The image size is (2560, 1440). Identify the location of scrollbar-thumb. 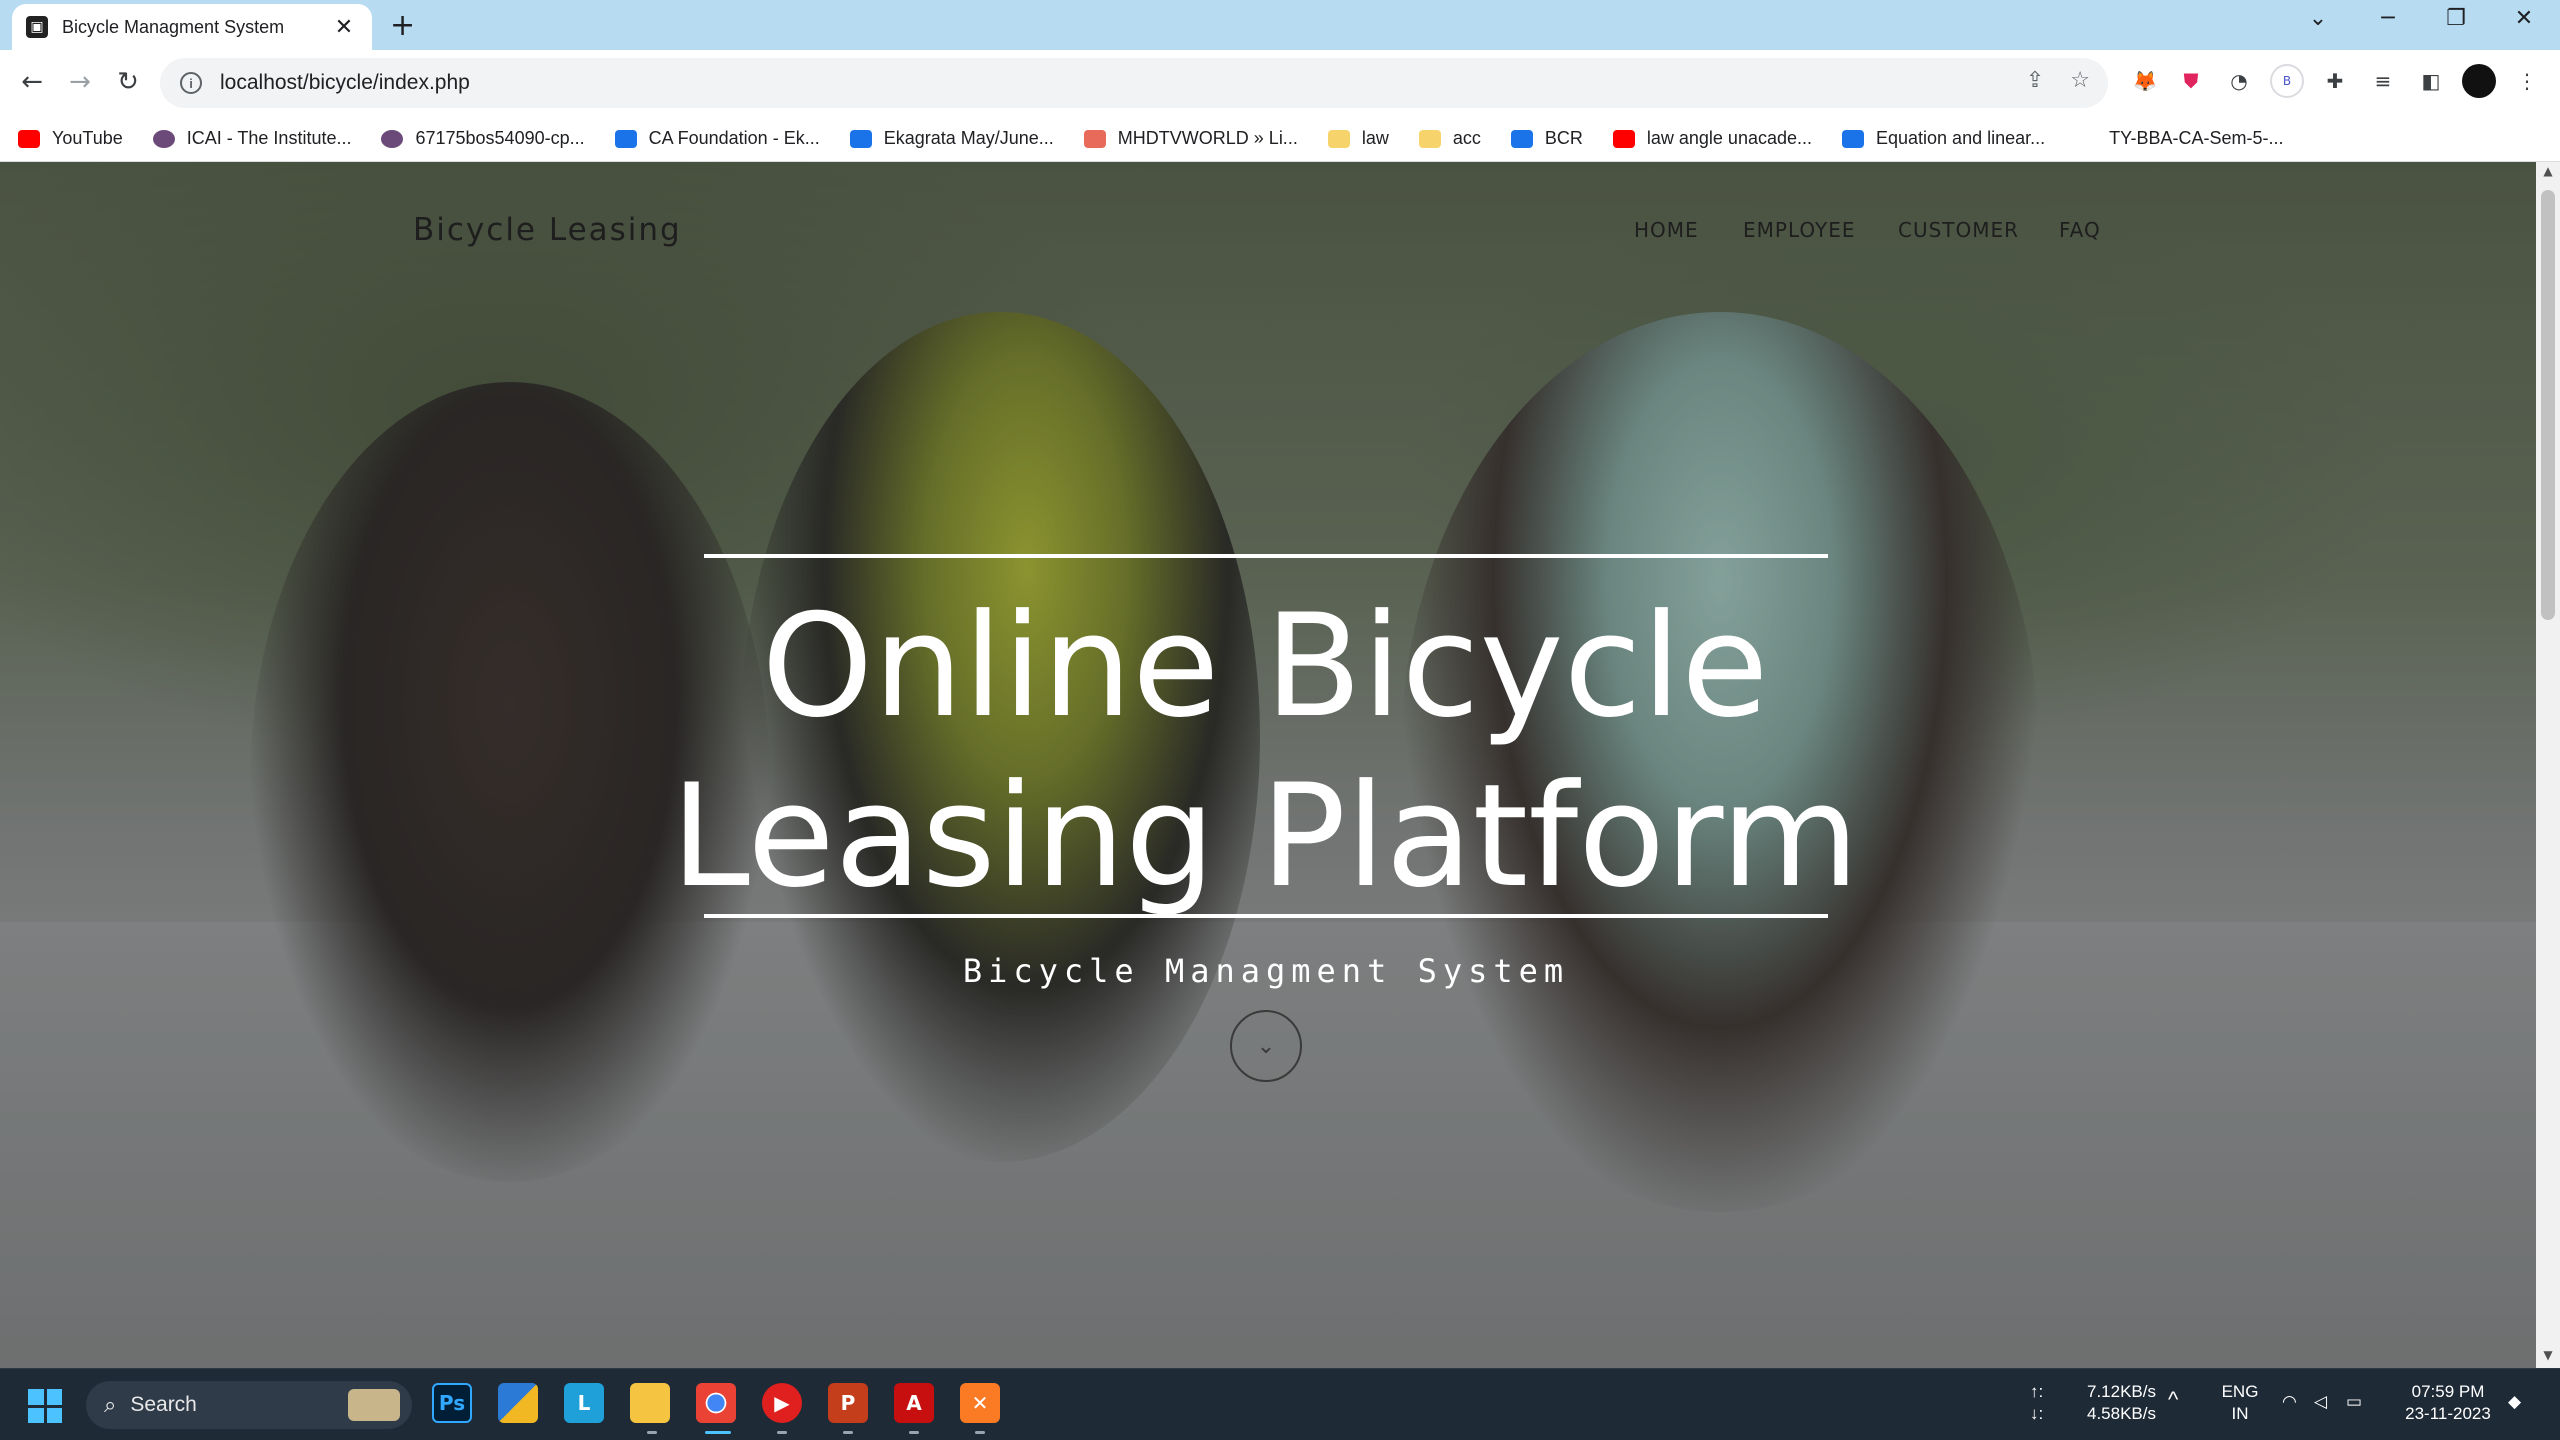
(2548, 405).